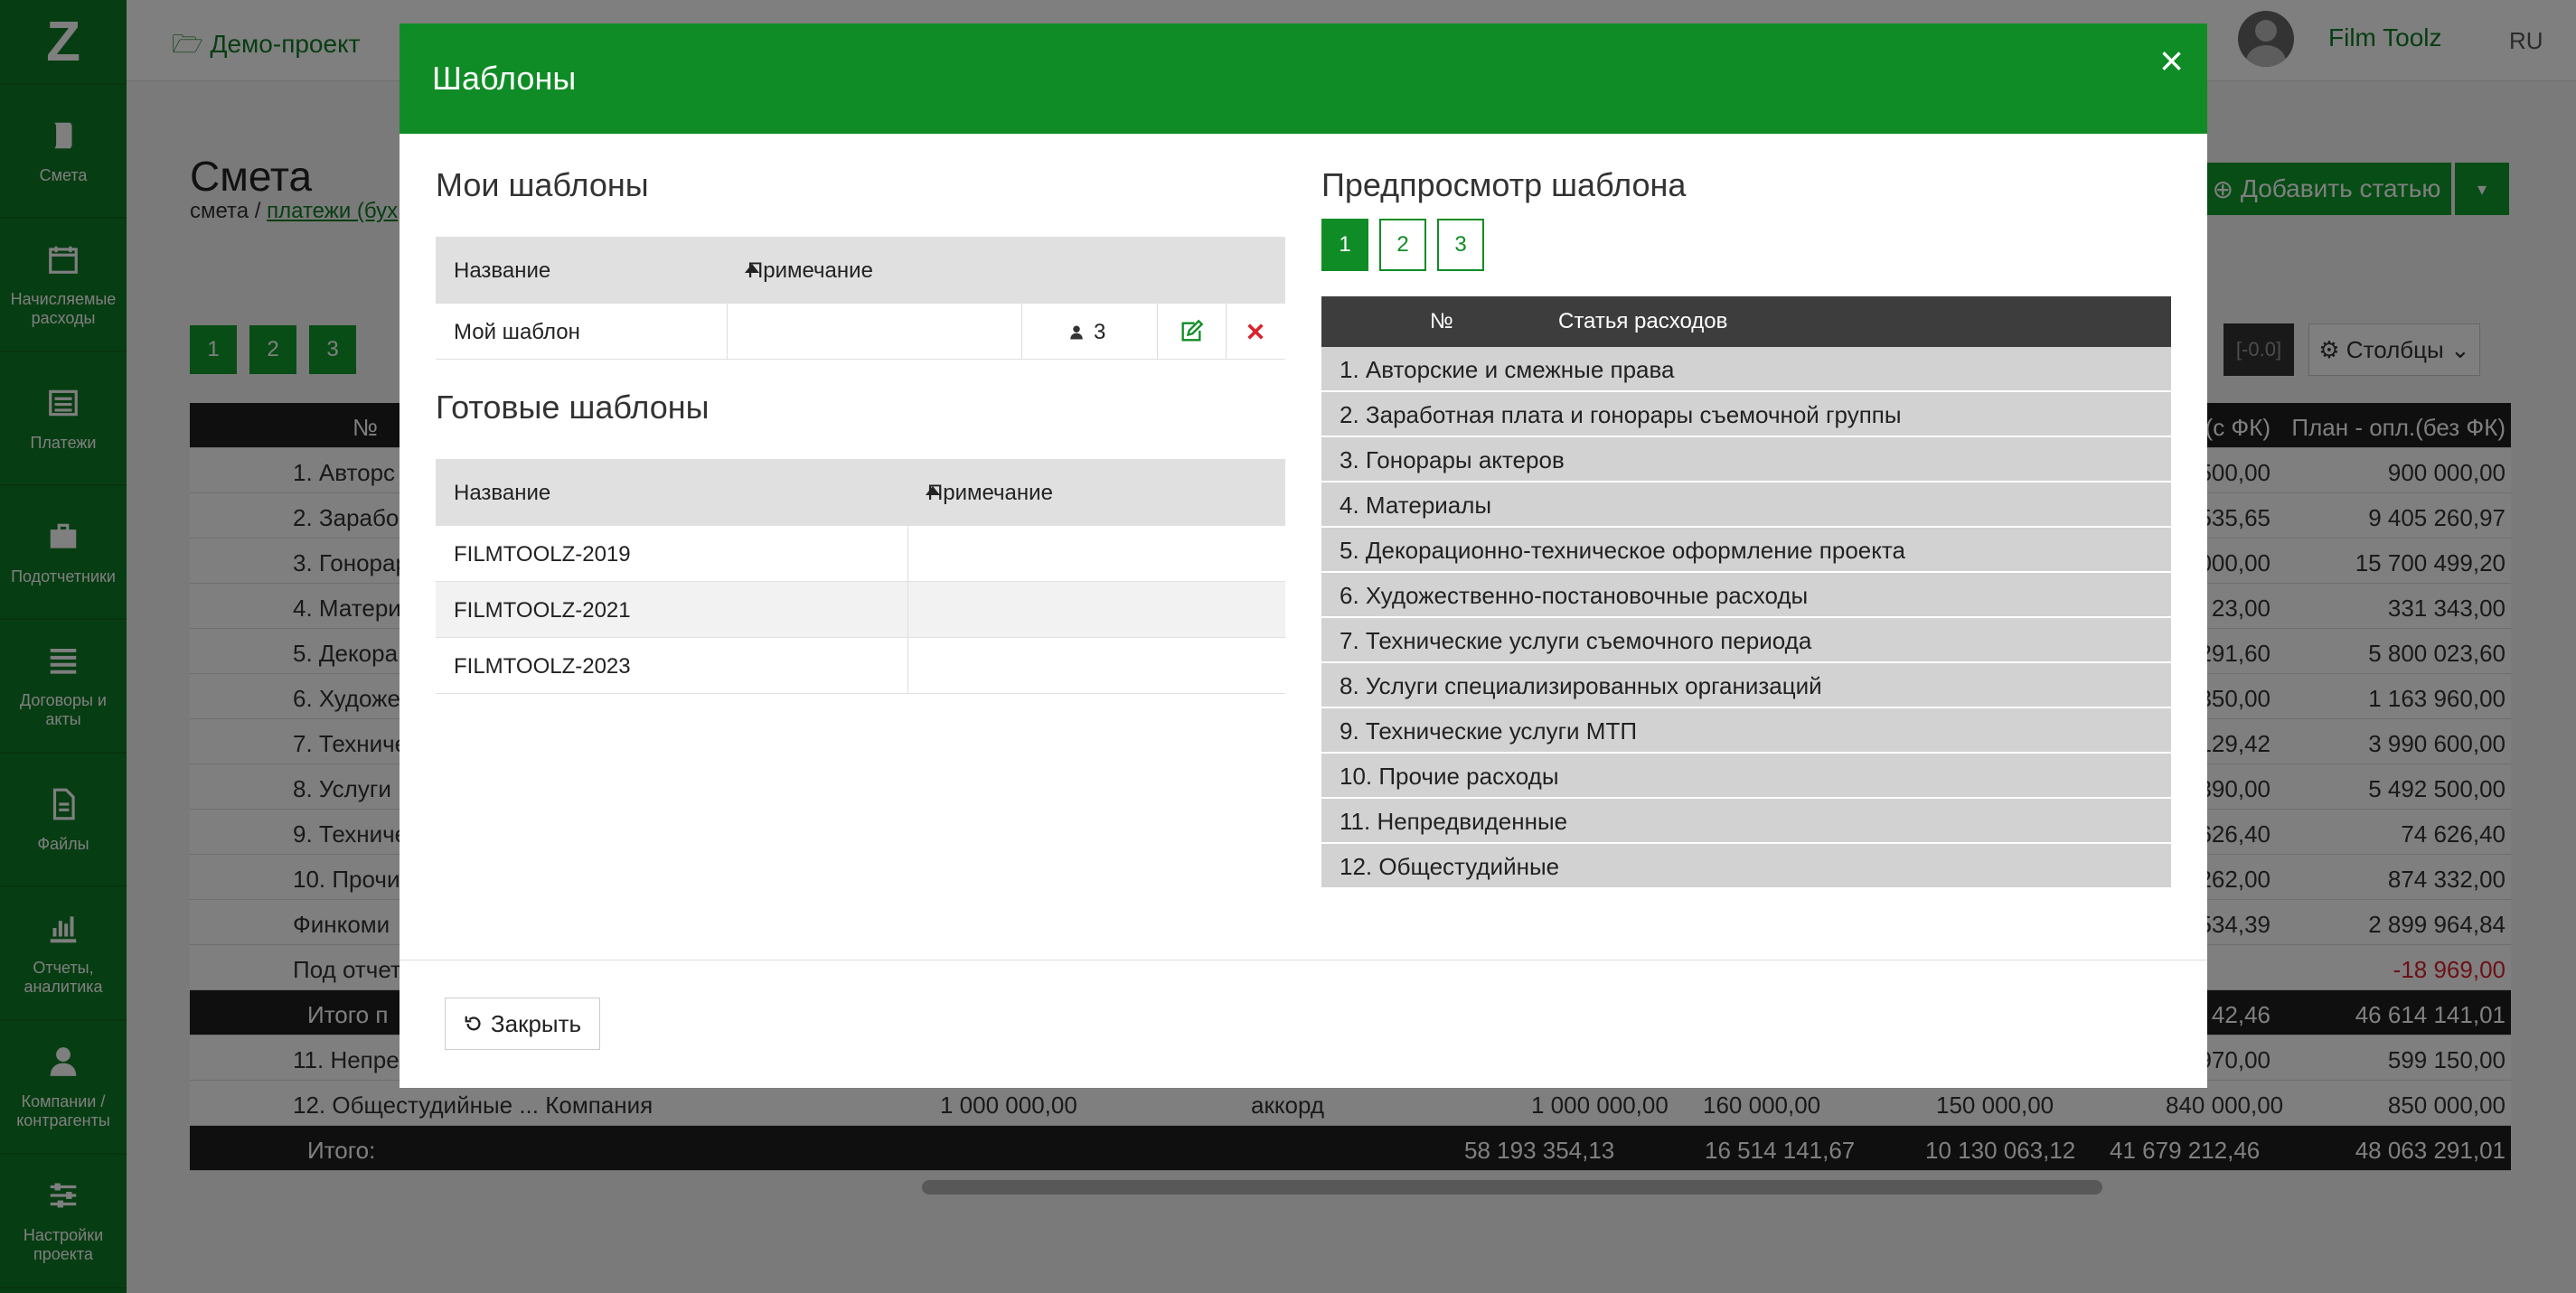 The height and width of the screenshot is (1293, 2576). Describe the element at coordinates (517, 332) in the screenshot. I see `template-name: Мой шаблон` at that location.